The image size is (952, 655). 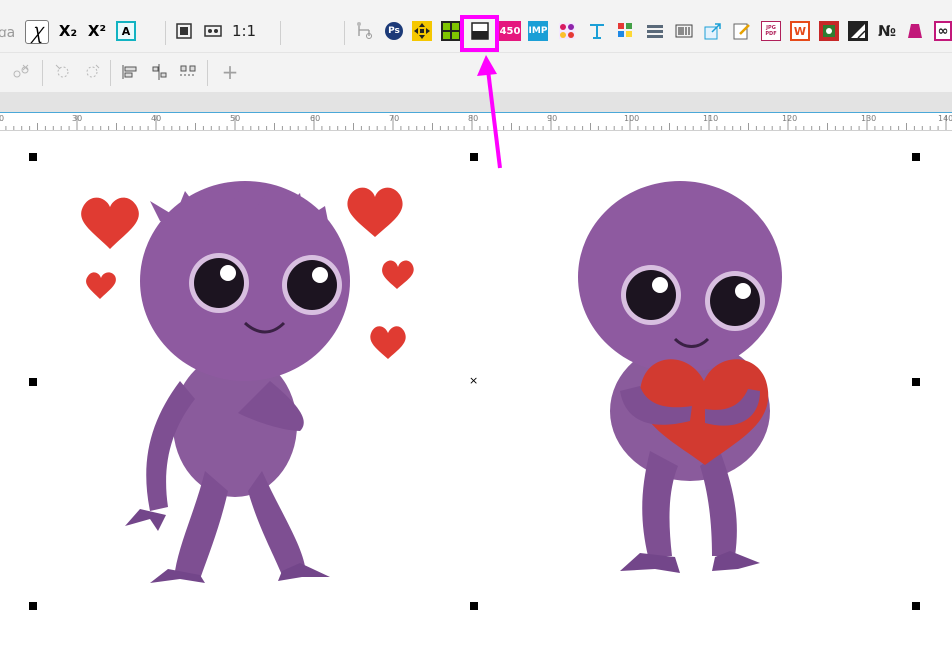 What do you see at coordinates (680, 377) in the screenshot?
I see `creature-holding-heart-image` at bounding box center [680, 377].